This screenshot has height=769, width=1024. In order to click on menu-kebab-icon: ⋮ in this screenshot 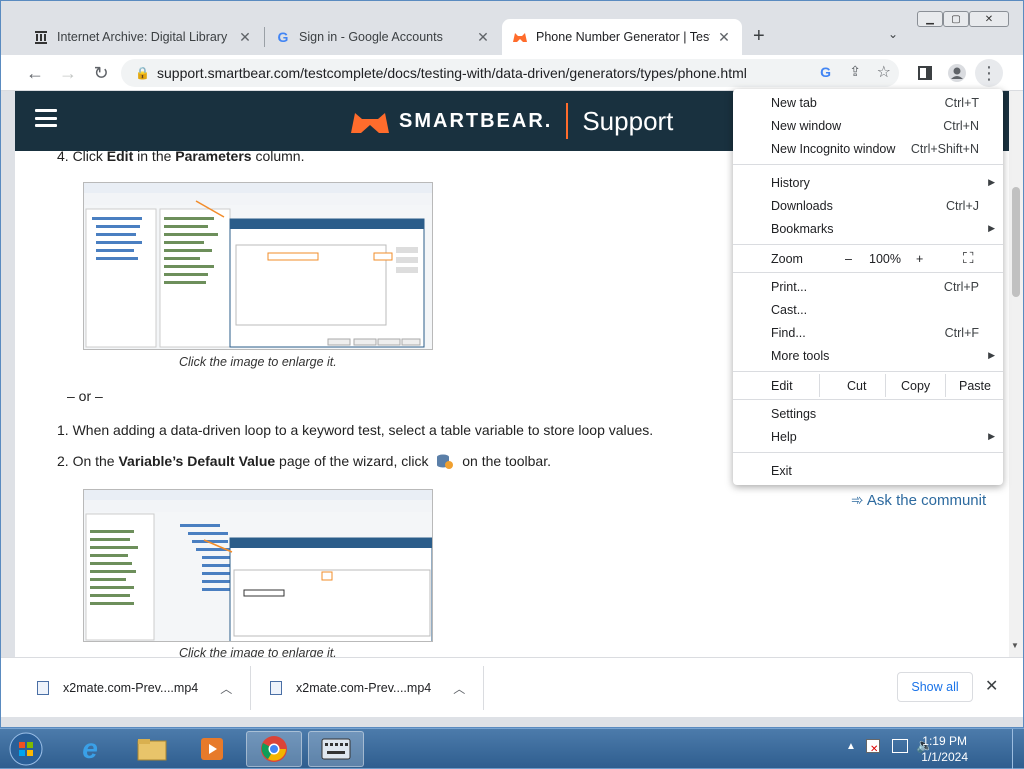, I will do `click(989, 73)`.